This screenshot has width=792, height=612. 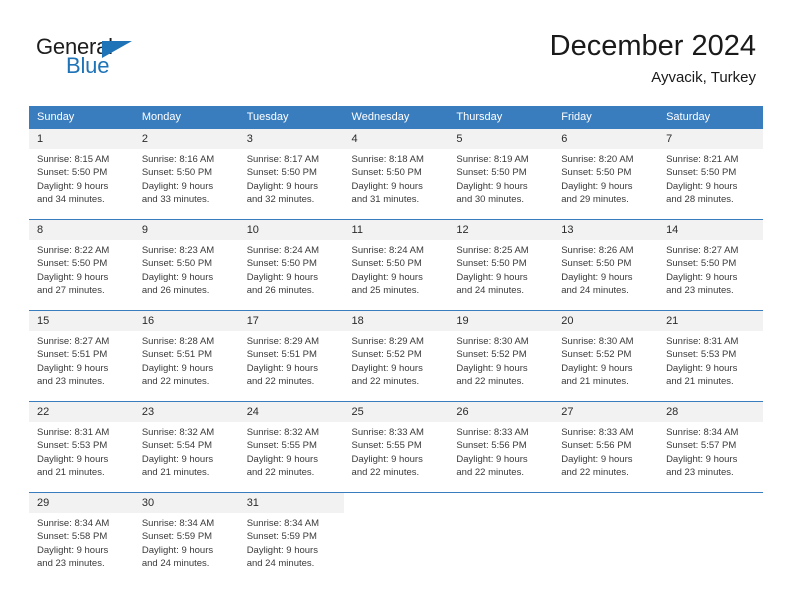 What do you see at coordinates (710, 321) in the screenshot?
I see `day-number: 21` at bounding box center [710, 321].